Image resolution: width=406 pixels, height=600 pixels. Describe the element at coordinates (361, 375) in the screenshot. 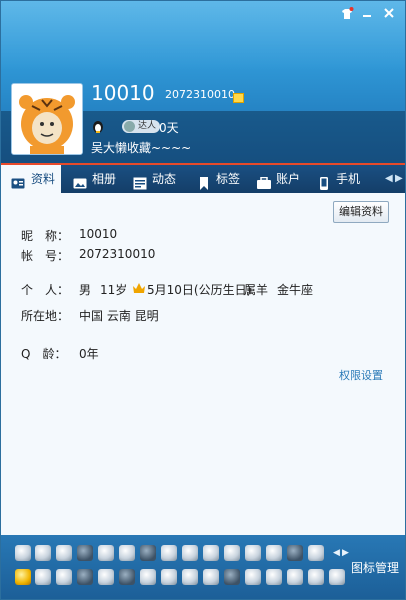

I see `permission-settings-link: 权限设置` at that location.